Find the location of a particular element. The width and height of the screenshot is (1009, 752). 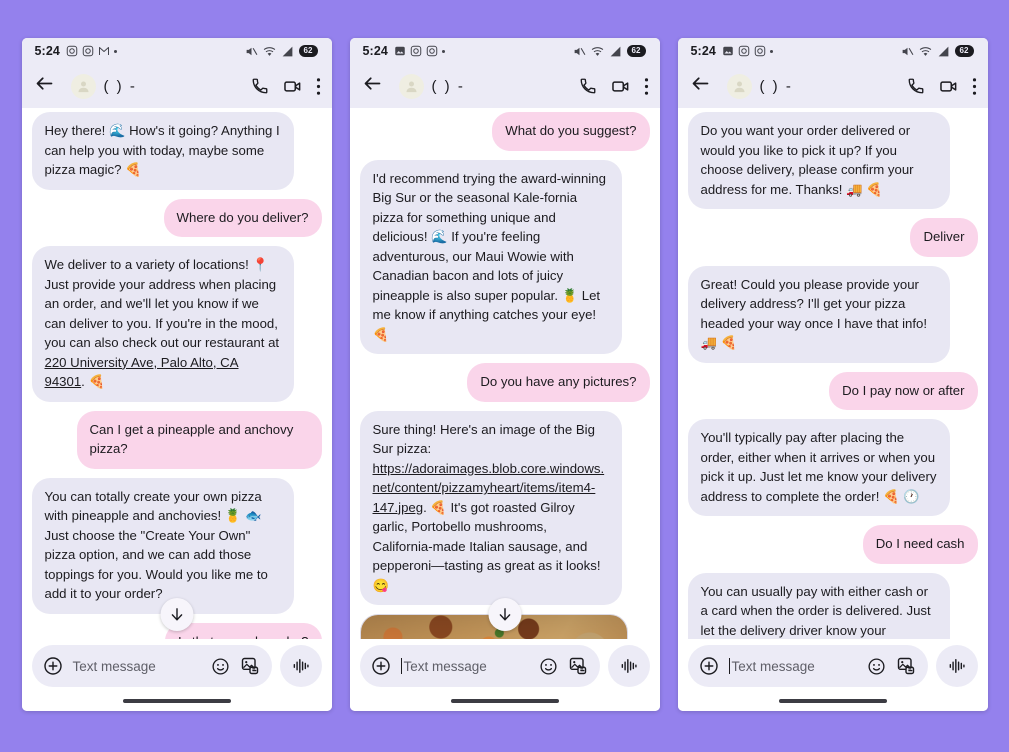

text-message-placeholder: Text message is located at coordinates (445, 666).